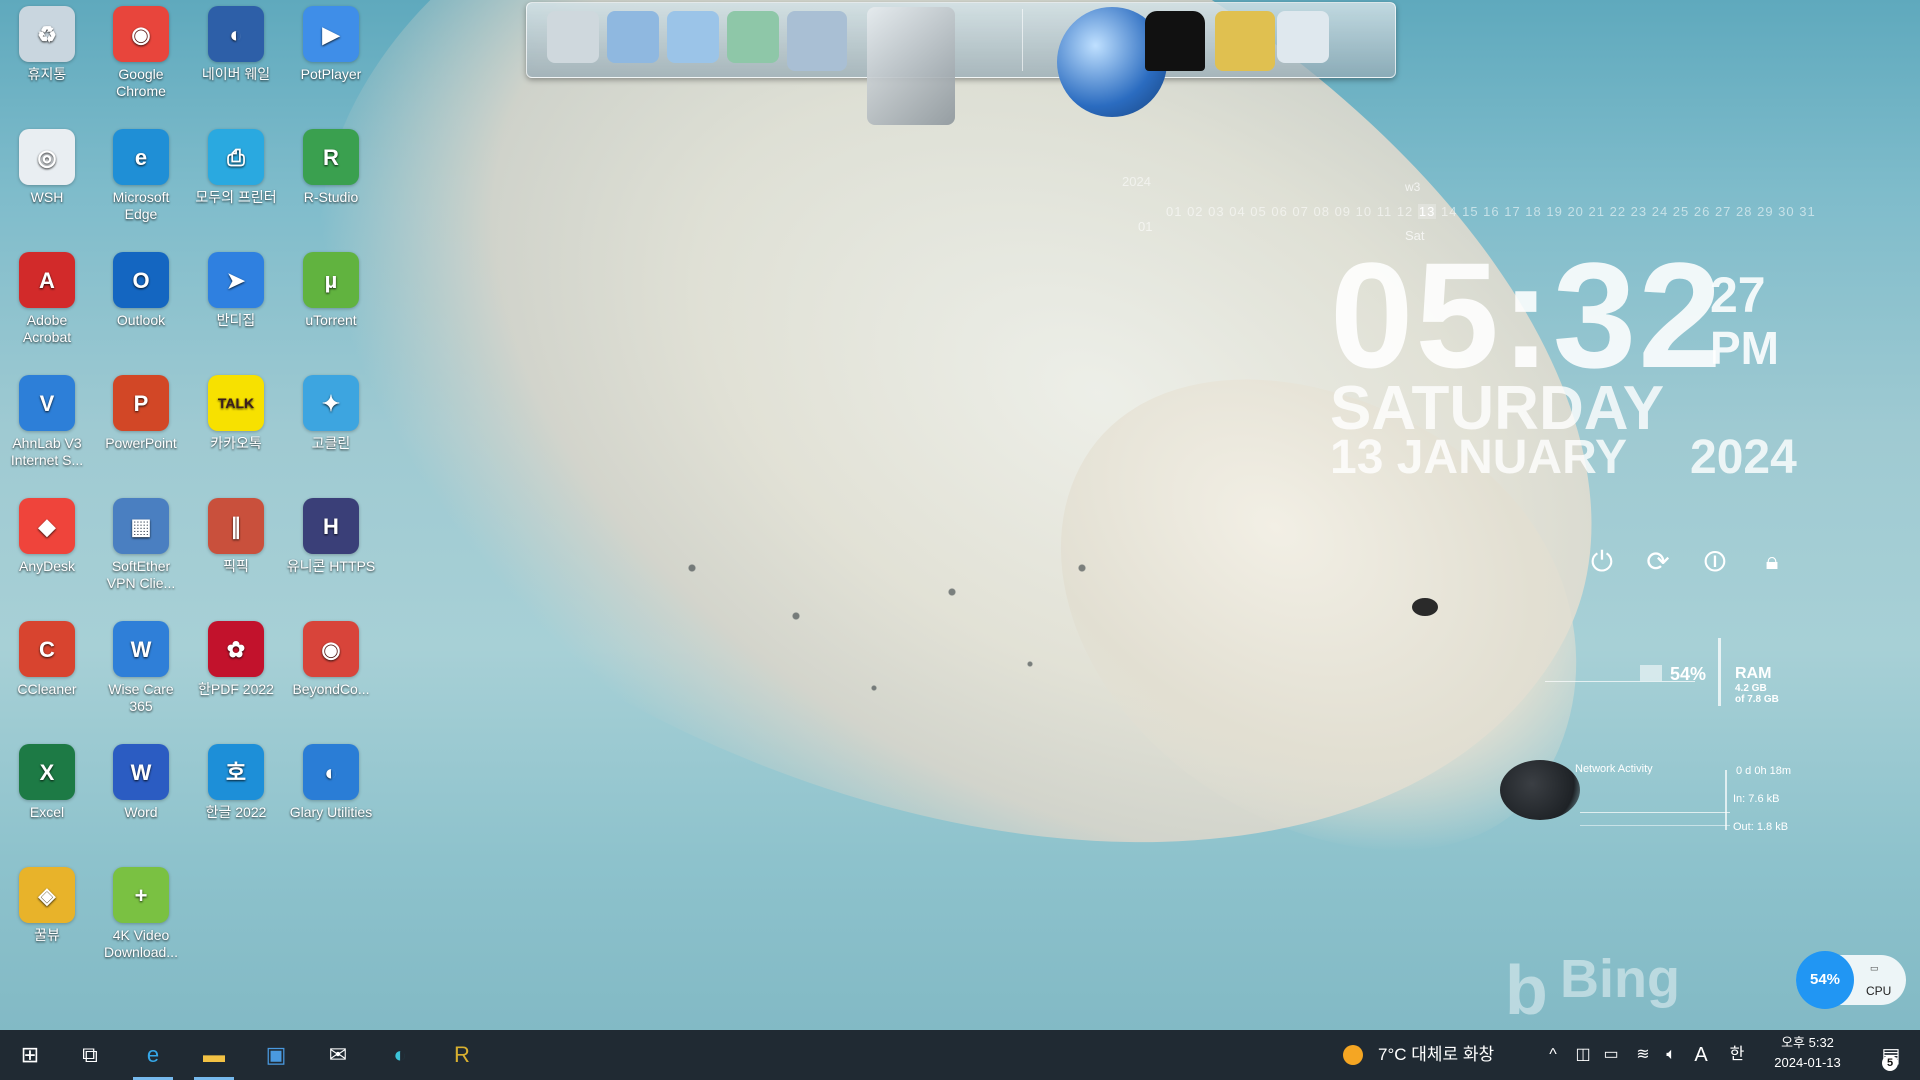  What do you see at coordinates (1655, 825) in the screenshot?
I see `network-graph-out` at bounding box center [1655, 825].